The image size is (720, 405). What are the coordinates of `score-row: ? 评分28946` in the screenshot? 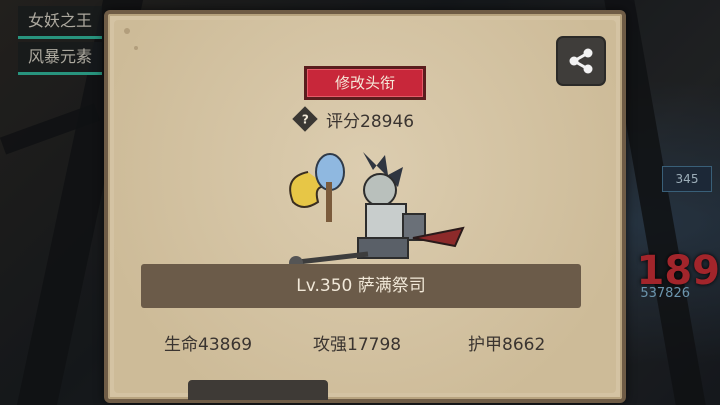 It's located at (353, 119).